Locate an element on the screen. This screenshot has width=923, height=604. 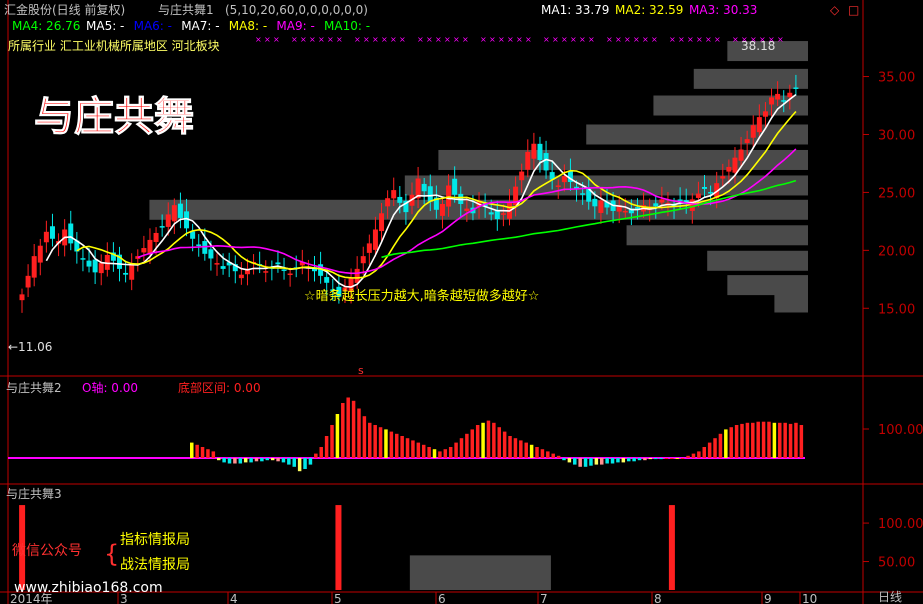
top-marker-16: × is located at coordinates (402, 39).